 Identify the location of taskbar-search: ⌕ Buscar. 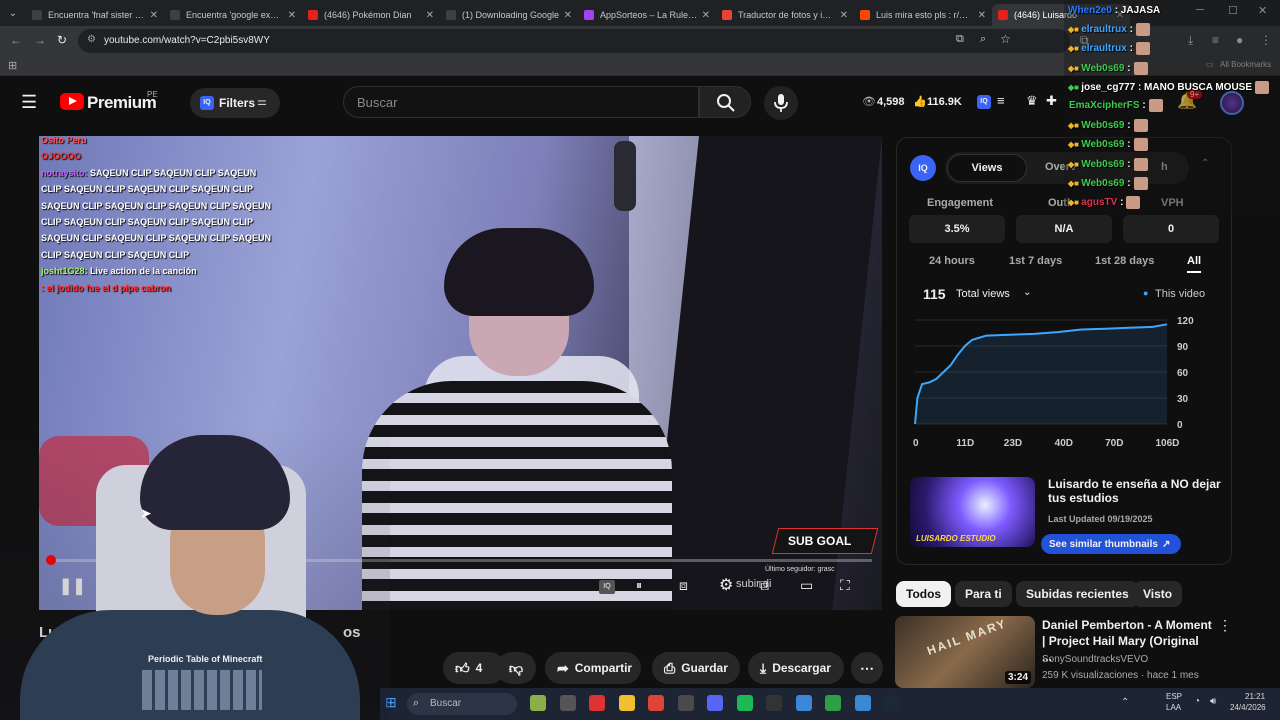
(462, 704).